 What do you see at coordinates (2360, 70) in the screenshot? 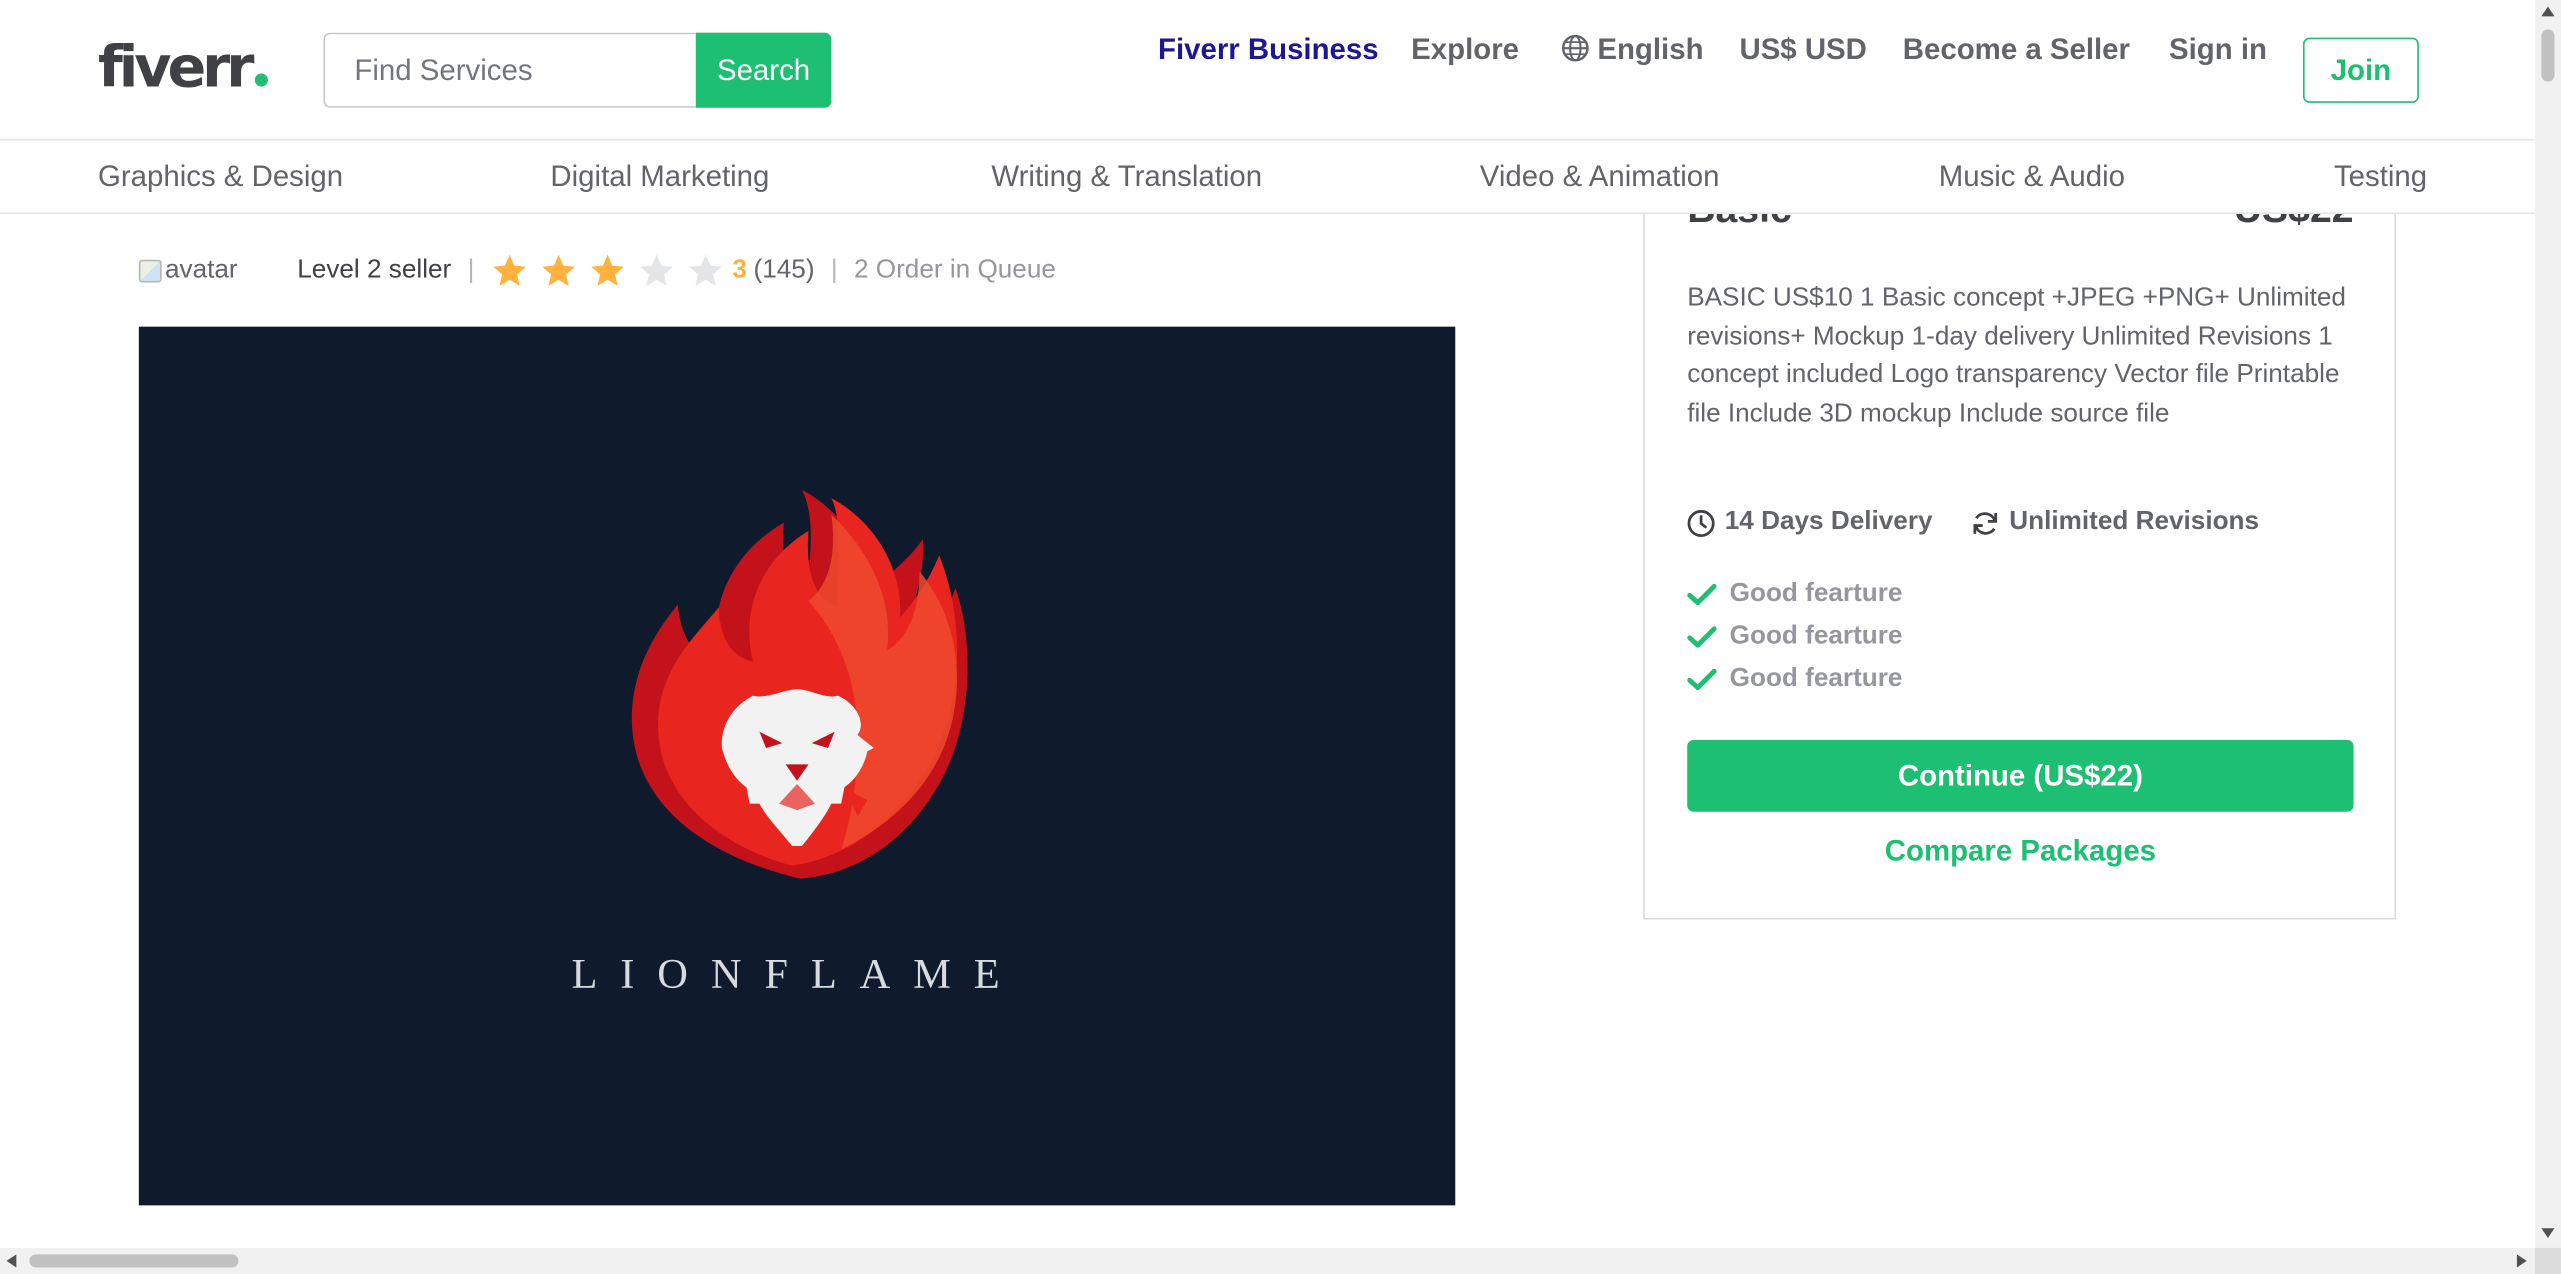
I see `join-button: Join` at bounding box center [2360, 70].